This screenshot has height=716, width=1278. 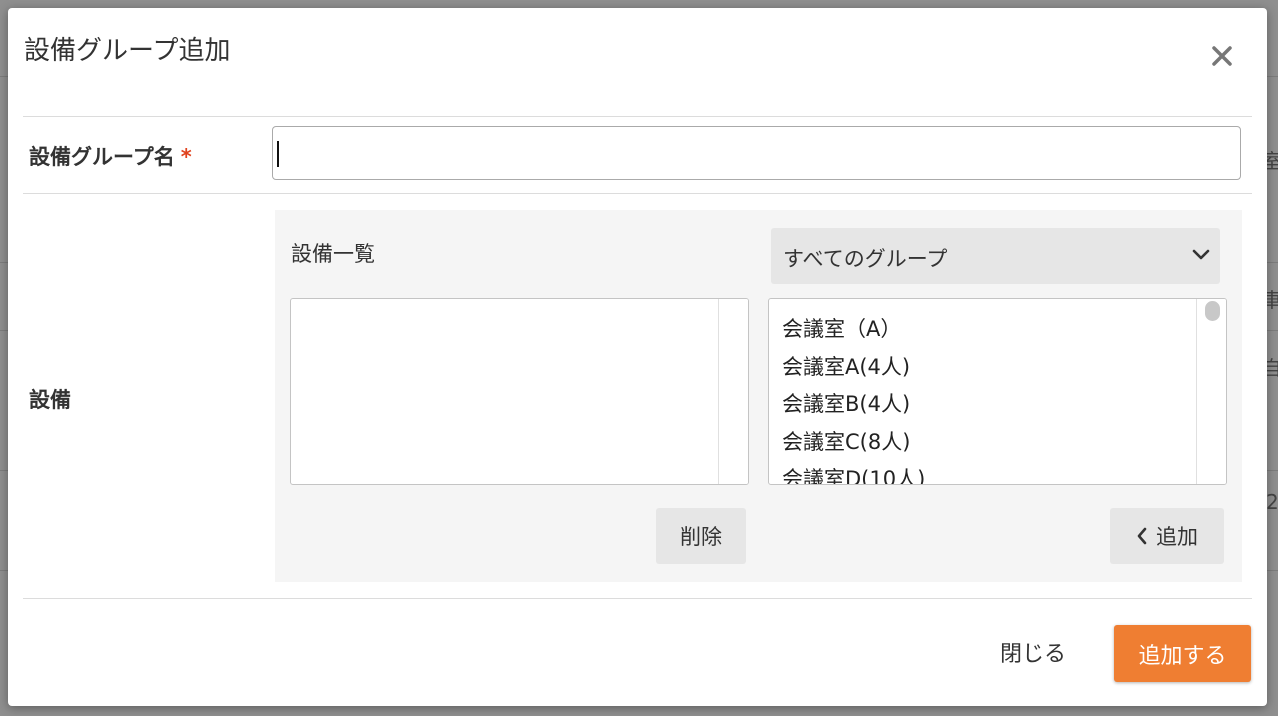 What do you see at coordinates (995, 256) in the screenshot?
I see `group-filter-select: すべてのグループ` at bounding box center [995, 256].